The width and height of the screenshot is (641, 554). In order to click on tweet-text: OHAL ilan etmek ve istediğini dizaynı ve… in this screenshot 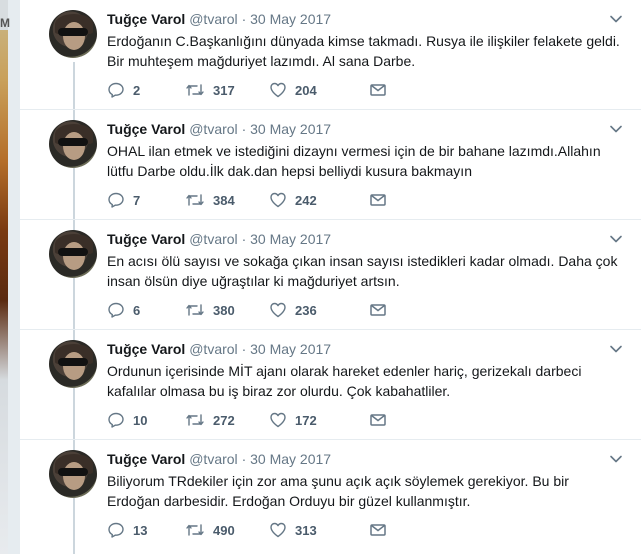, I will do `click(367, 161)`.